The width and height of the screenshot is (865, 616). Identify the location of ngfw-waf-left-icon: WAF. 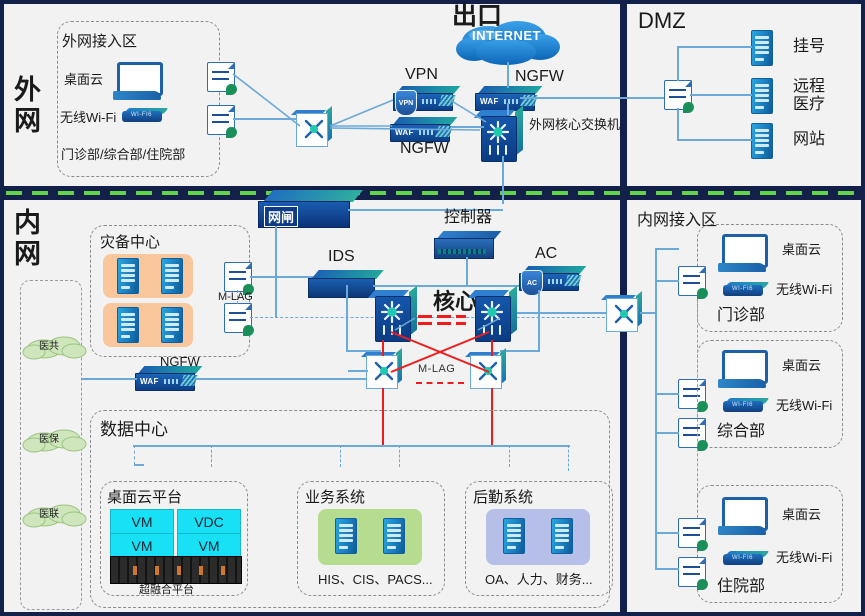
(424, 129).